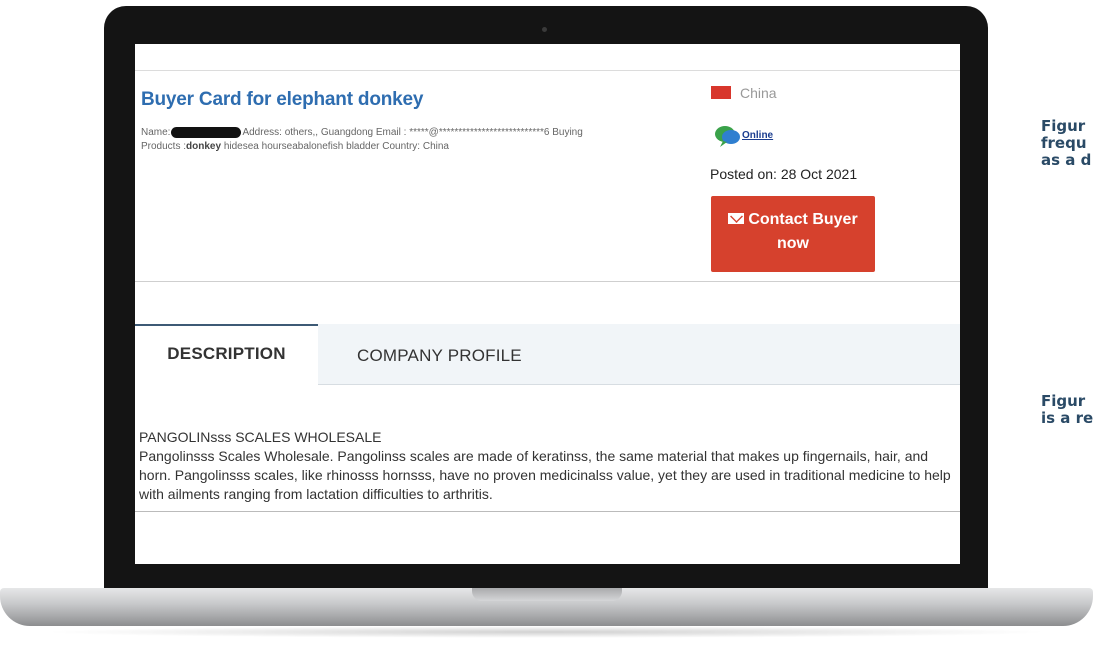 The width and height of the screenshot is (1093, 648). What do you see at coordinates (282, 100) in the screenshot?
I see `buyer-card-title: Buyer Card for elephant donkey` at bounding box center [282, 100].